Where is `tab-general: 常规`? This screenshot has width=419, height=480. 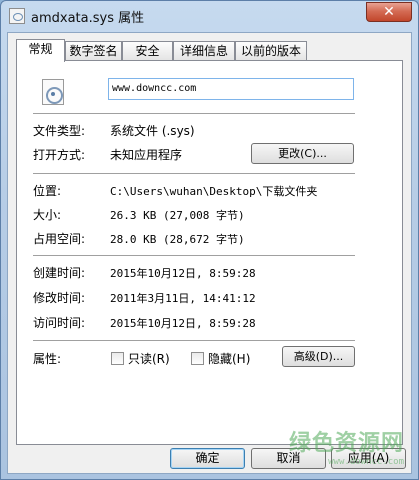
tab-general: 常规 is located at coordinates (40, 50).